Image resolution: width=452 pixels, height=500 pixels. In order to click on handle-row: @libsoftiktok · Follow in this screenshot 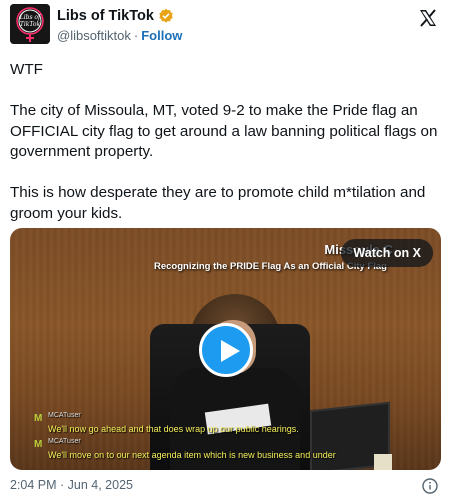, I will do `click(119, 35)`.